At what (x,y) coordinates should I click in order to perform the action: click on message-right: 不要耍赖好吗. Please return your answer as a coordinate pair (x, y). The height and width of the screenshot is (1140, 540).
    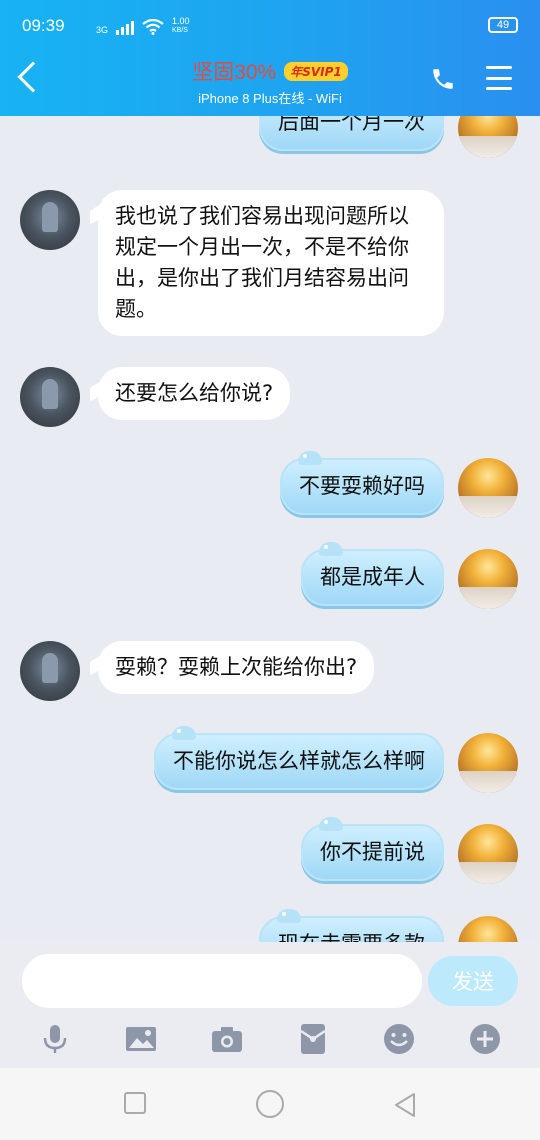
    Looking at the image, I should click on (270, 486).